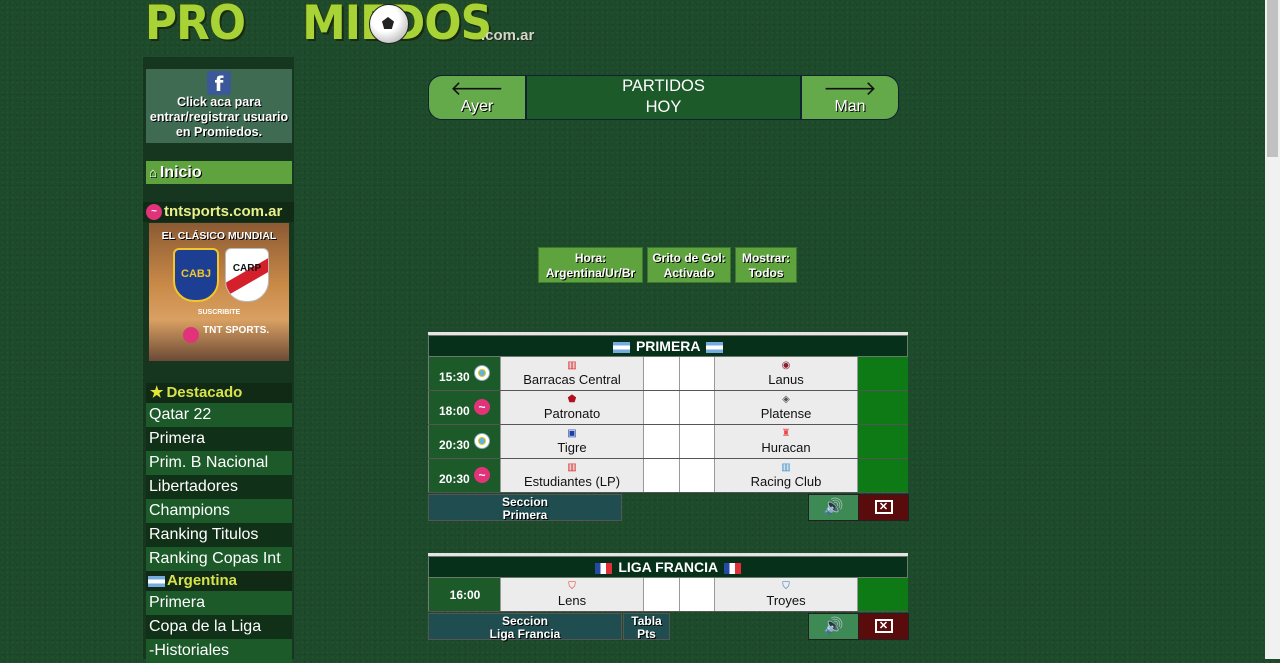 This screenshot has width=1280, height=663. What do you see at coordinates (219, 651) in the screenshot?
I see `sidebar-item-historiales: -Historiales` at bounding box center [219, 651].